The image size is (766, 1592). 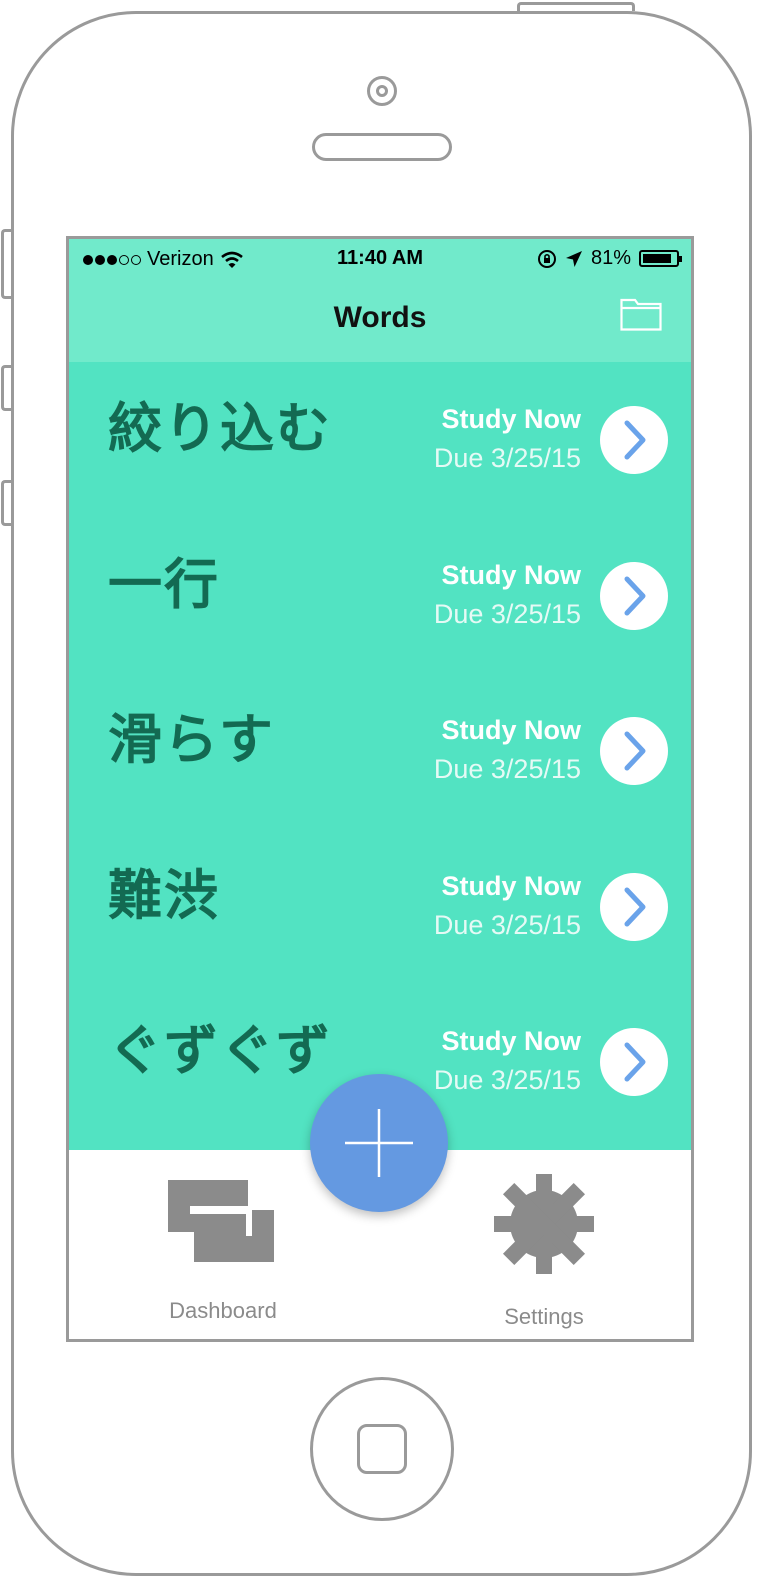 I want to click on tab-dashboard: Dashboard, so click(x=223, y=1252).